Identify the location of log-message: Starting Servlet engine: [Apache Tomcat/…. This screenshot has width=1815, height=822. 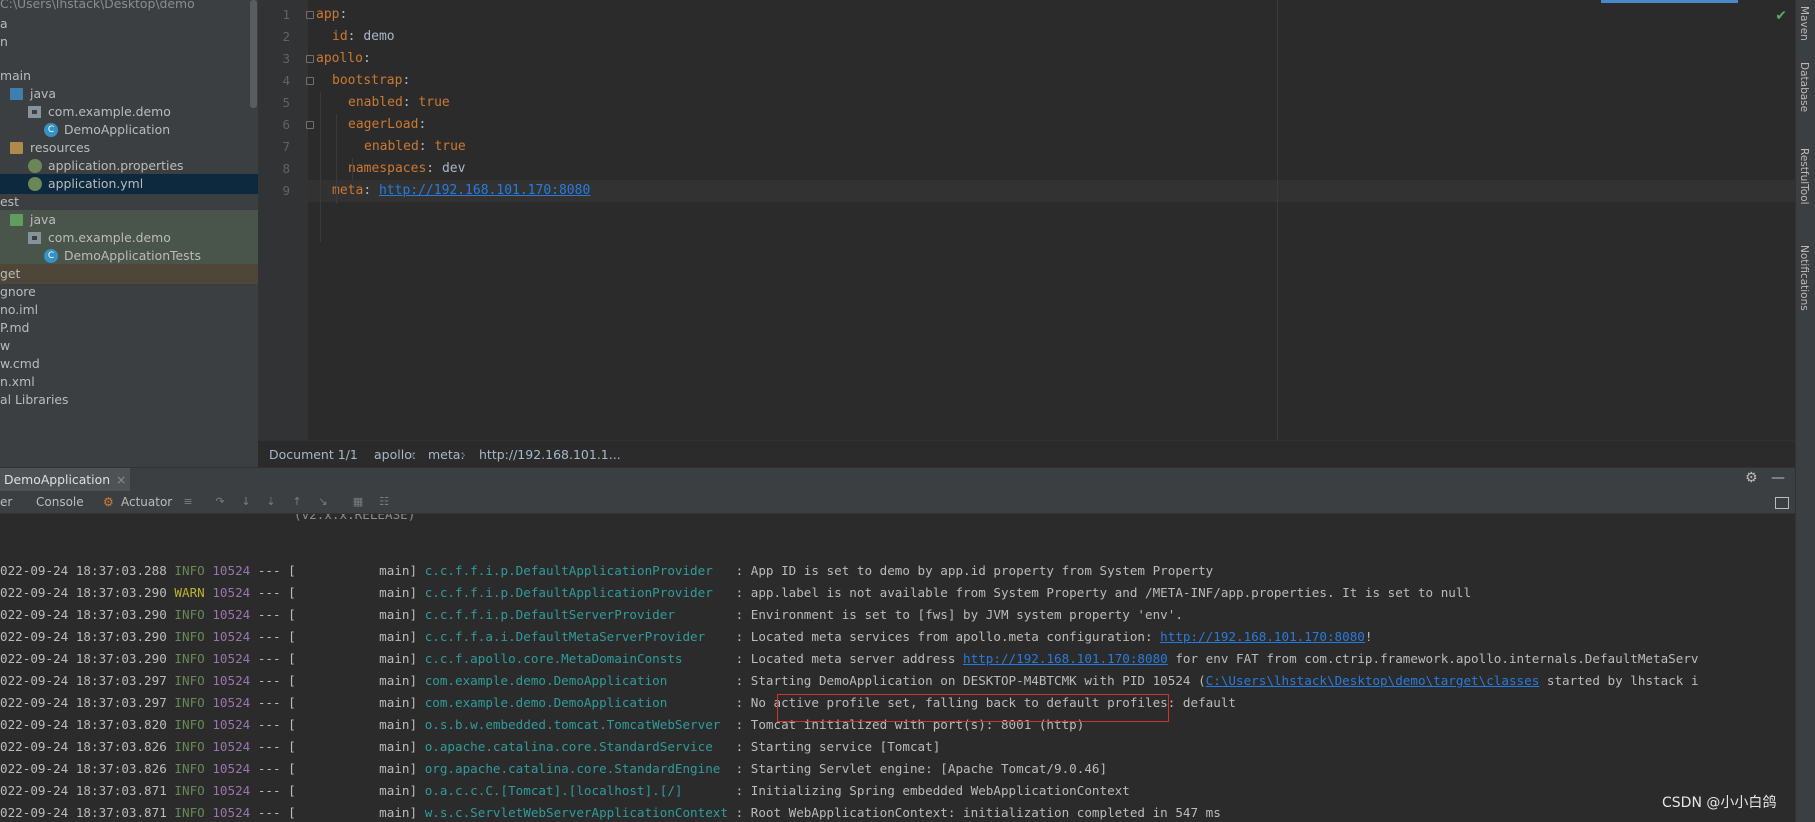
(929, 768).